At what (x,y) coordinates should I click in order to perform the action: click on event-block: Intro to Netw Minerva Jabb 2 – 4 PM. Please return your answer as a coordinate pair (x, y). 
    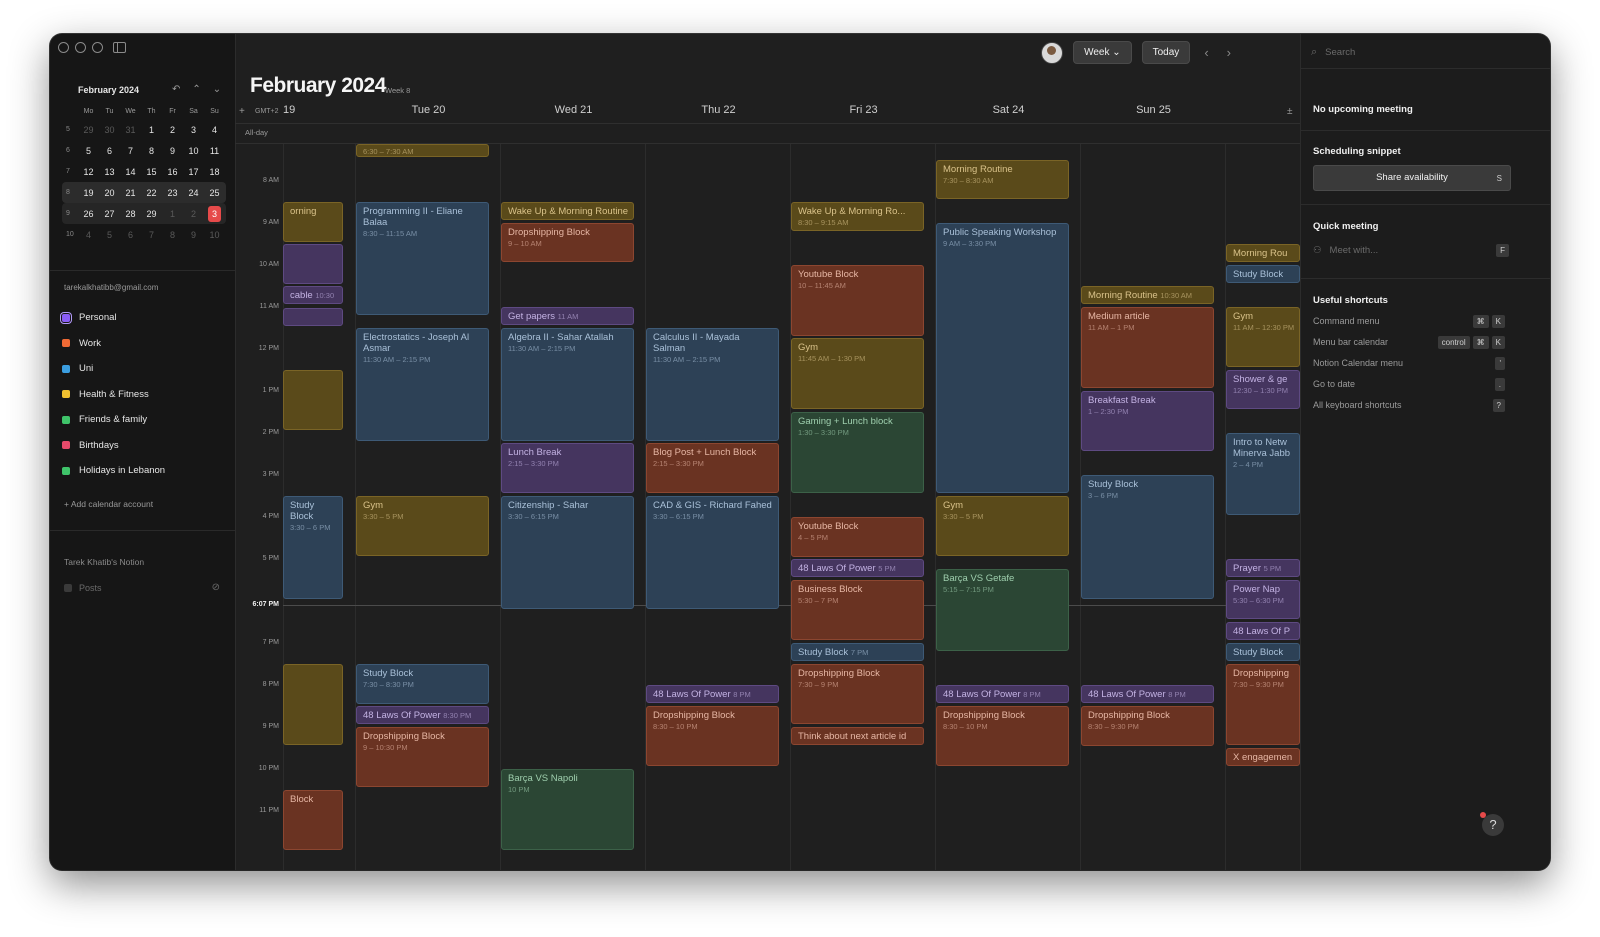
    Looking at the image, I should click on (1263, 474).